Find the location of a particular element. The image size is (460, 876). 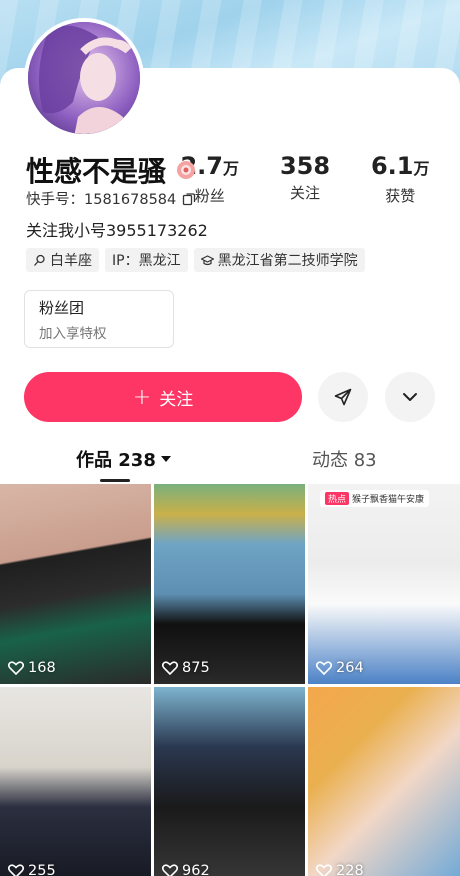

active-tab-indicator is located at coordinates (115, 480).